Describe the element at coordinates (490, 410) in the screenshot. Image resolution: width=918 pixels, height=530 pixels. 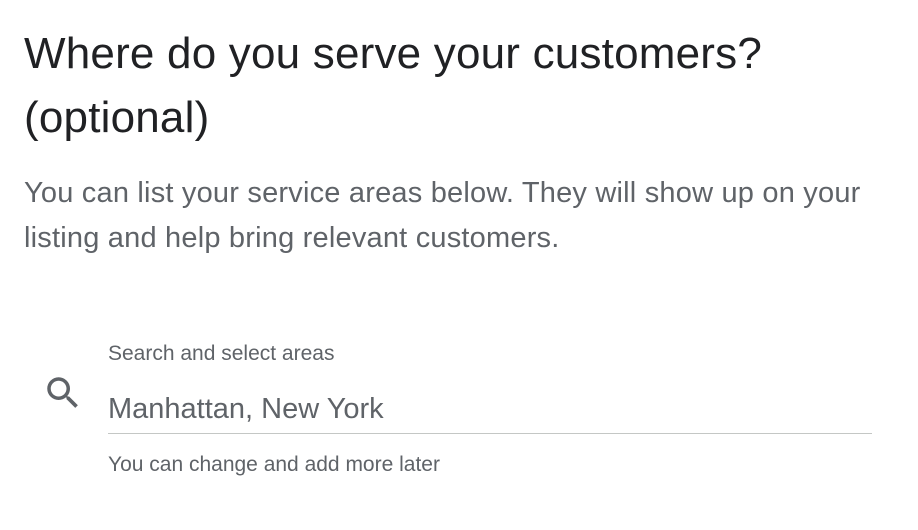
I see `search-input` at that location.